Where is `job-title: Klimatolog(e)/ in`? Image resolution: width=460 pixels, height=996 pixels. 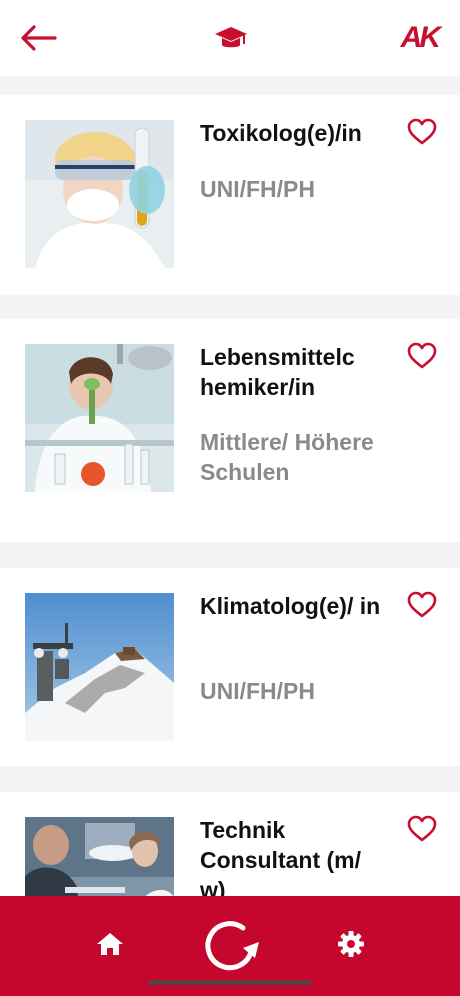
job-title: Klimatolog(e)/ in is located at coordinates (290, 606).